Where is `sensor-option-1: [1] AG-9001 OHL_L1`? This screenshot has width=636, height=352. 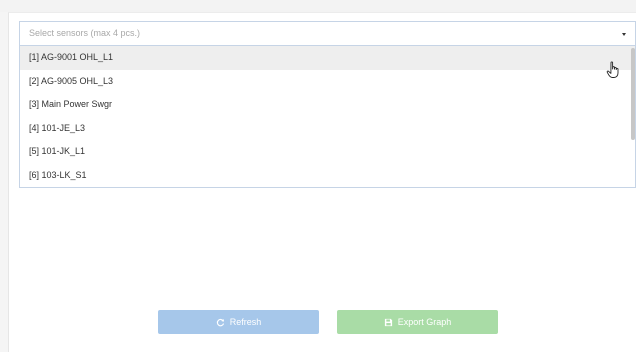 sensor-option-1: [1] AG-9001 OHL_L1 is located at coordinates (327, 58).